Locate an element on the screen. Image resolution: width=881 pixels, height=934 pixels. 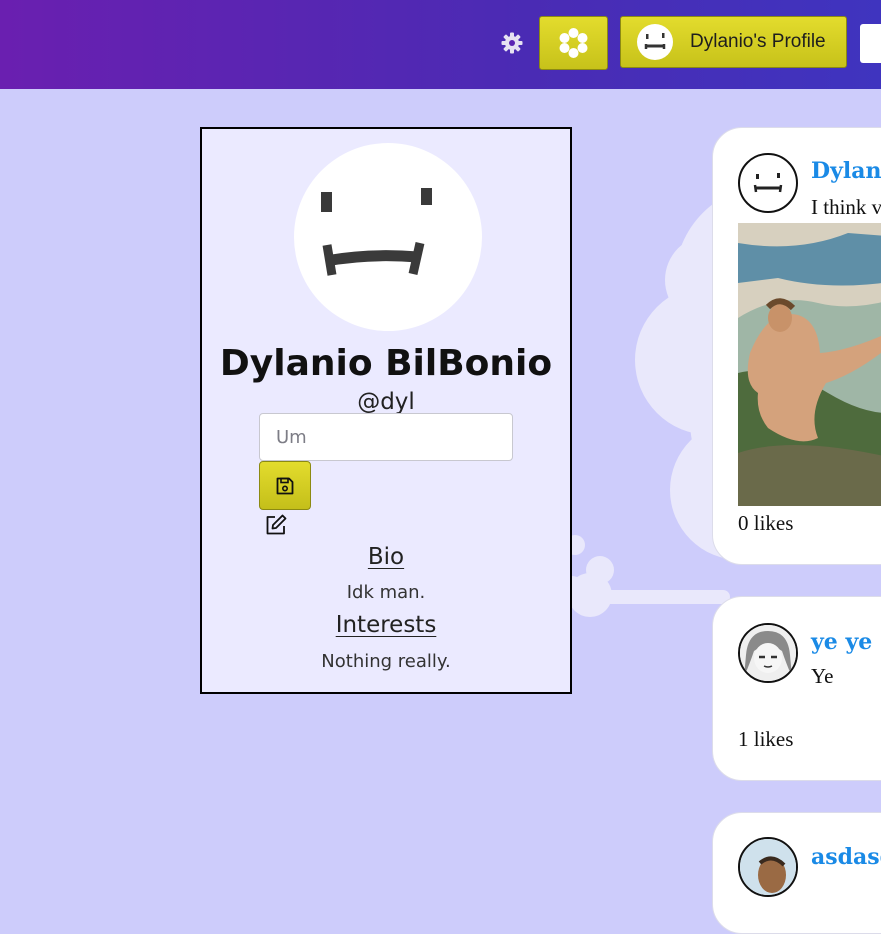
bio-title: Bio is located at coordinates (386, 557).